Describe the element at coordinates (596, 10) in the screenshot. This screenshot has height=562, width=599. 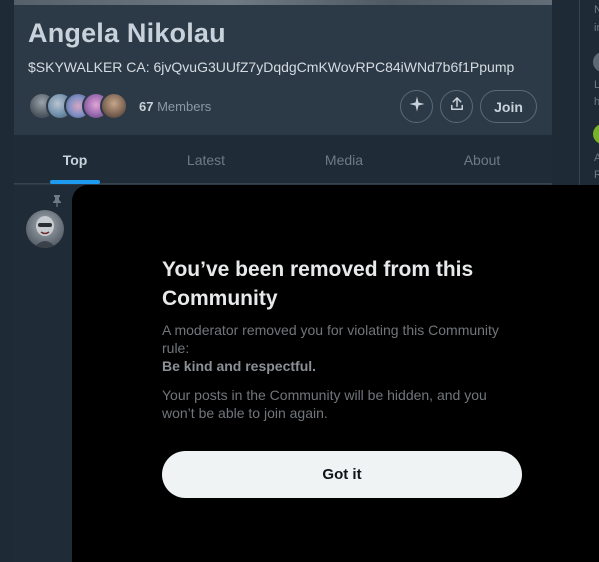
I see `sidebar-fragment: N` at that location.